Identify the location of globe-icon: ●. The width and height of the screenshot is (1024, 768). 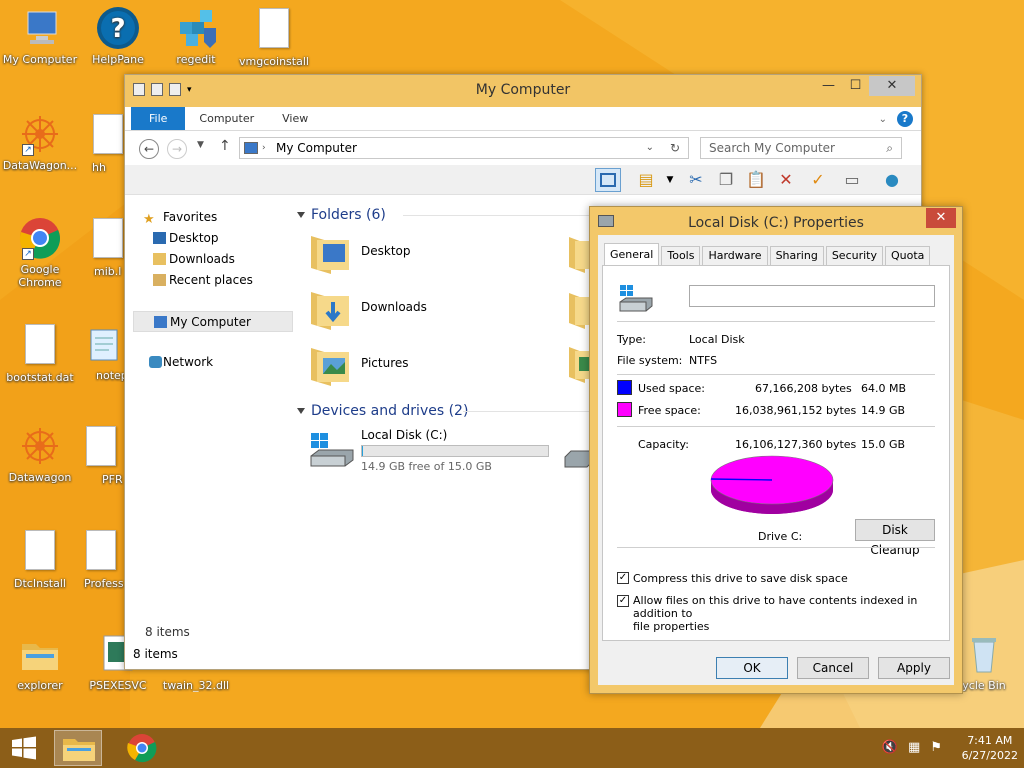
(892, 180).